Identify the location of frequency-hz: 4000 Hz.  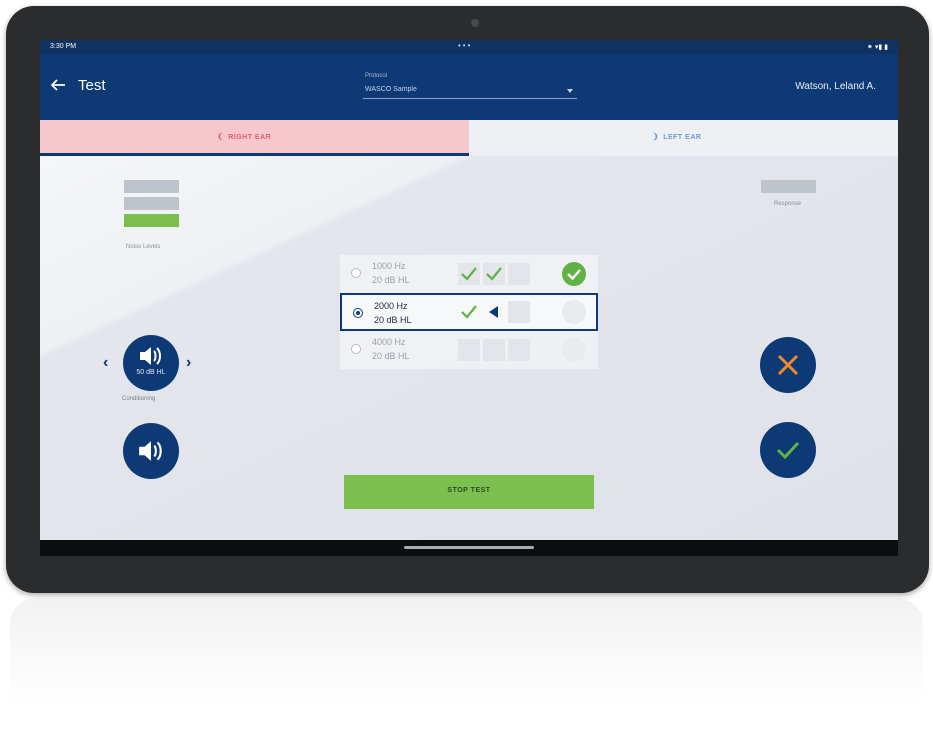
(389, 342).